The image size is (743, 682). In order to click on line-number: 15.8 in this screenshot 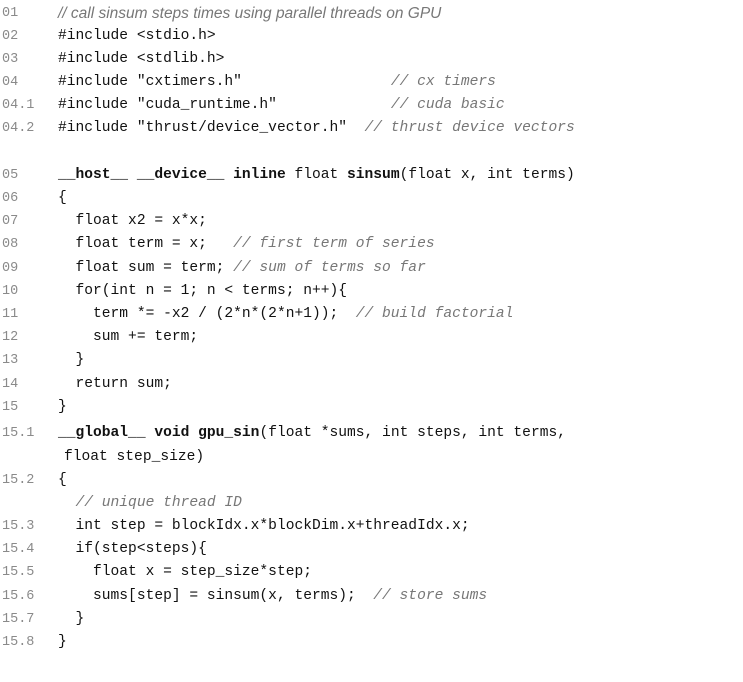, I will do `click(18, 642)`.